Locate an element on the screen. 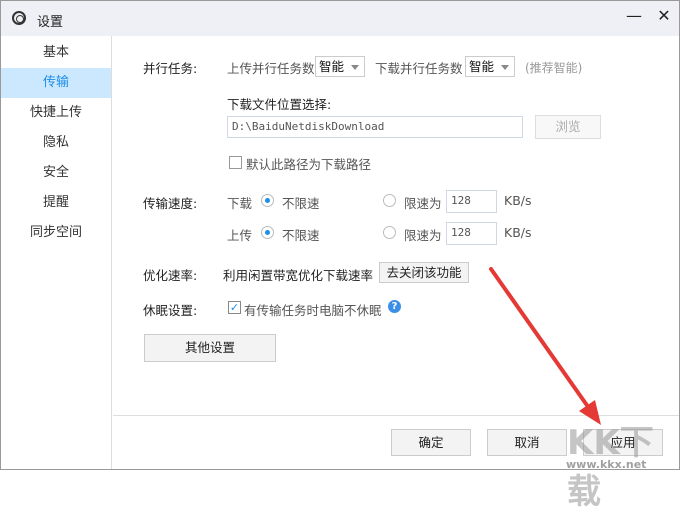  red-arrow-annotation is located at coordinates (545, 346).